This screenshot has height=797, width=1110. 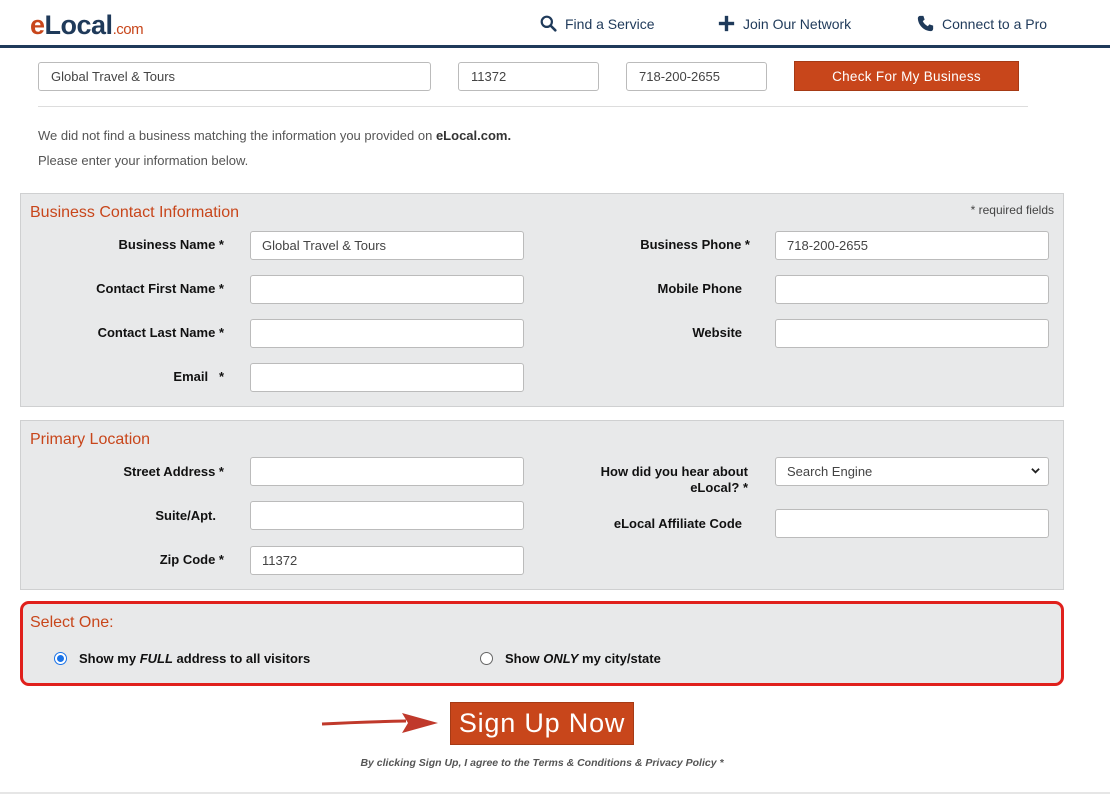 What do you see at coordinates (143, 160) in the screenshot?
I see `enter-info-message: Please enter your information below.` at bounding box center [143, 160].